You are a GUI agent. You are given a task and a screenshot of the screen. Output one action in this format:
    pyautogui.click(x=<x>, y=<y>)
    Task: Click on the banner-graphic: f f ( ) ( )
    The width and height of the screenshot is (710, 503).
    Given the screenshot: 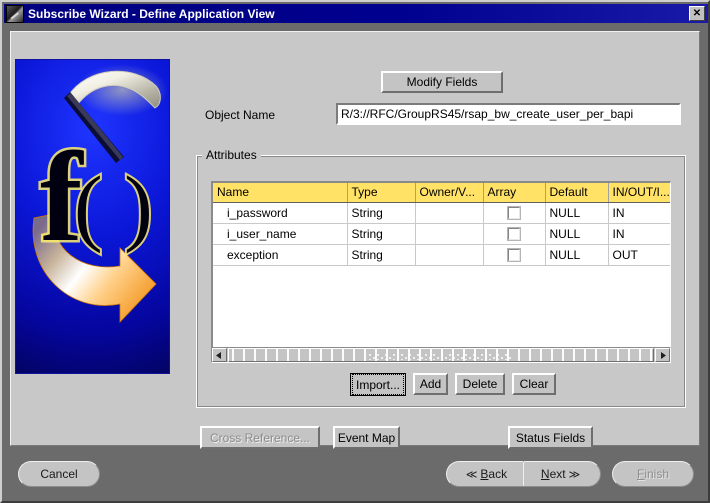 What is the action you would take?
    pyautogui.click(x=100, y=194)
    